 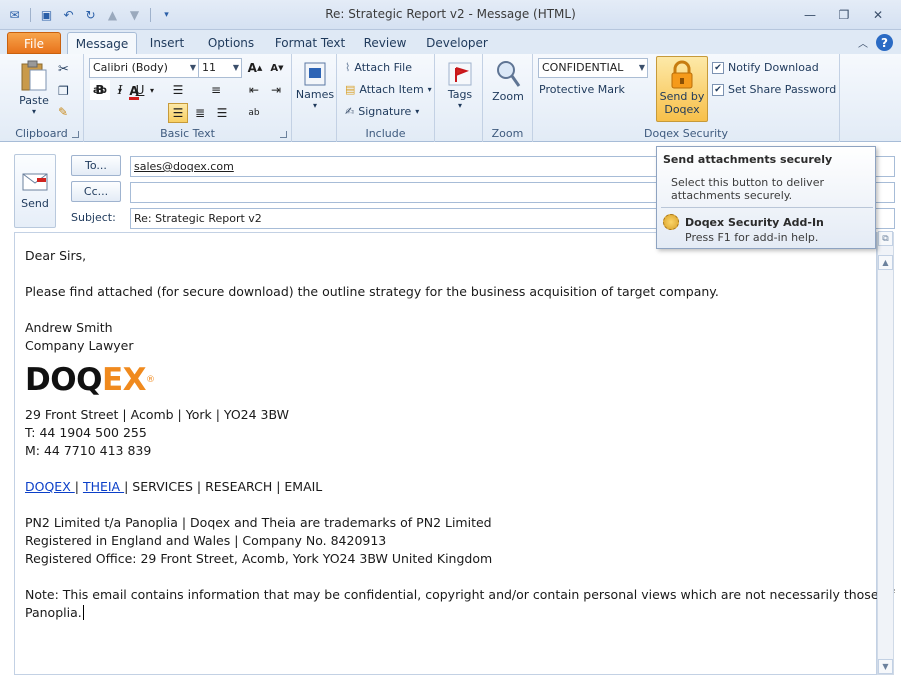 What do you see at coordinates (255, 68) in the screenshot?
I see `grow-font-icon: A ▲` at bounding box center [255, 68].